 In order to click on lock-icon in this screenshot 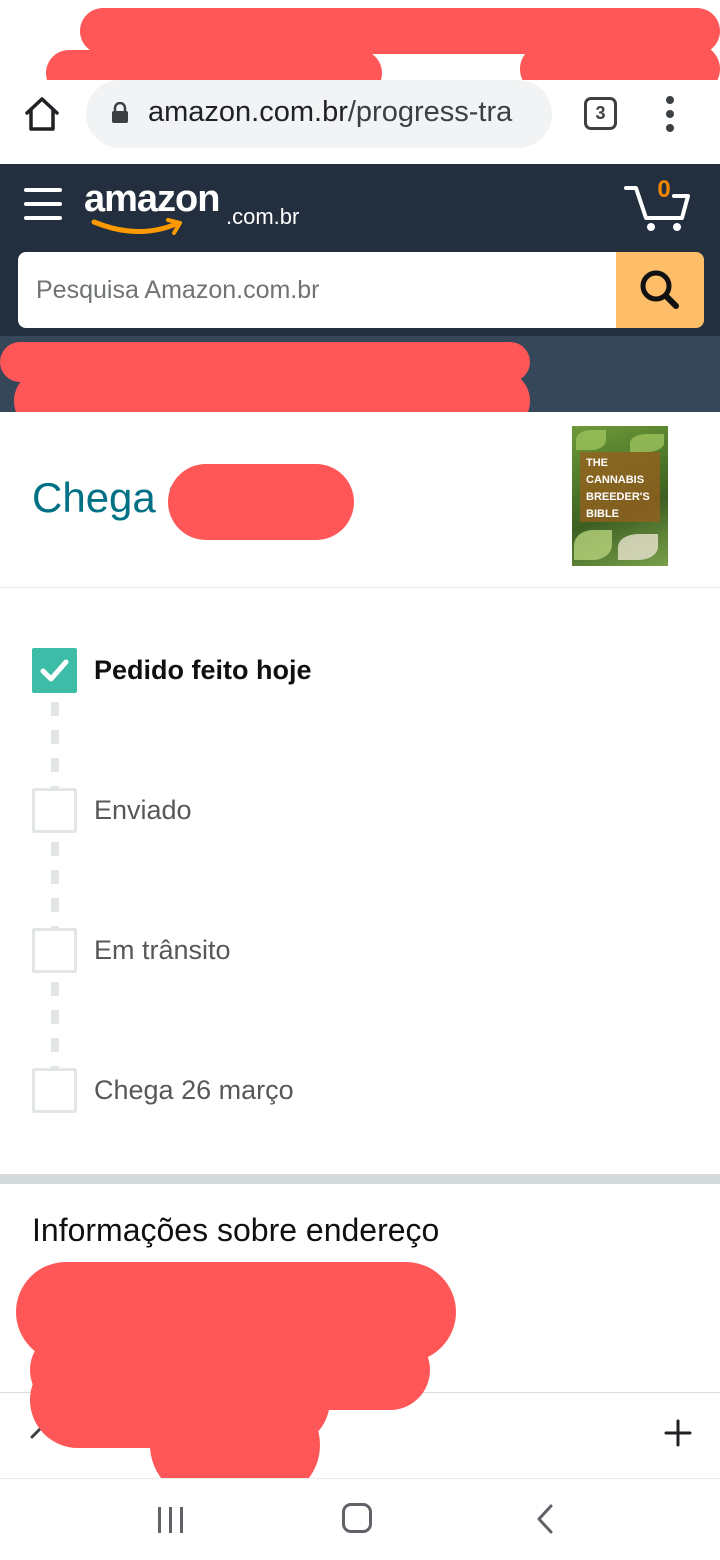, I will do `click(120, 112)`.